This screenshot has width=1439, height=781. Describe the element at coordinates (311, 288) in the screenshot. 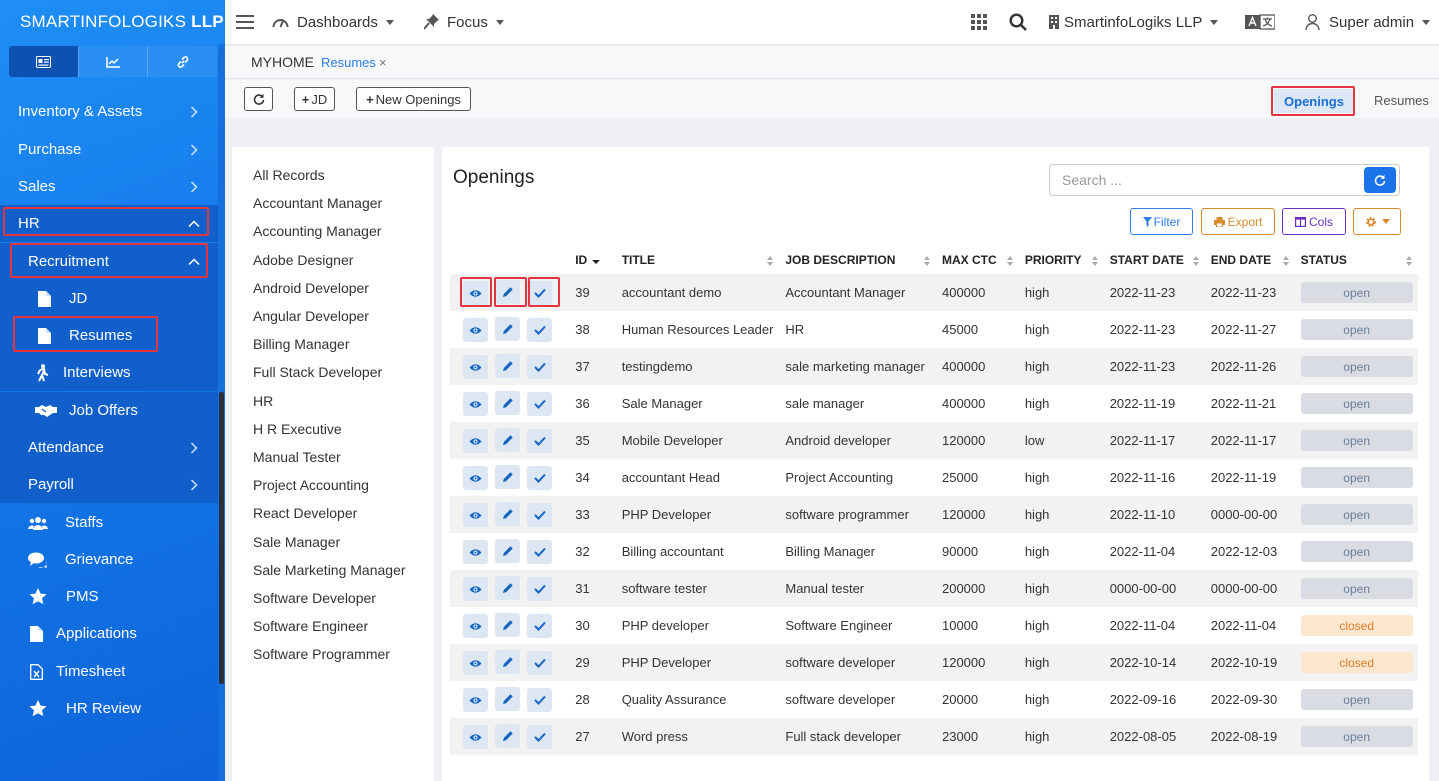

I see `category-item: Android Developer` at that location.